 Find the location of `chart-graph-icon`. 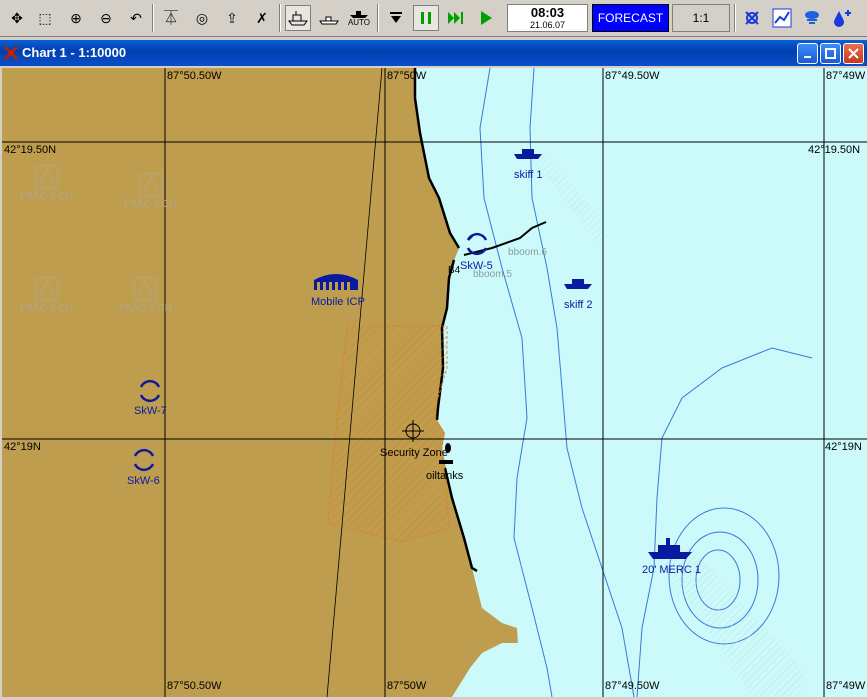

chart-graph-icon is located at coordinates (782, 18).